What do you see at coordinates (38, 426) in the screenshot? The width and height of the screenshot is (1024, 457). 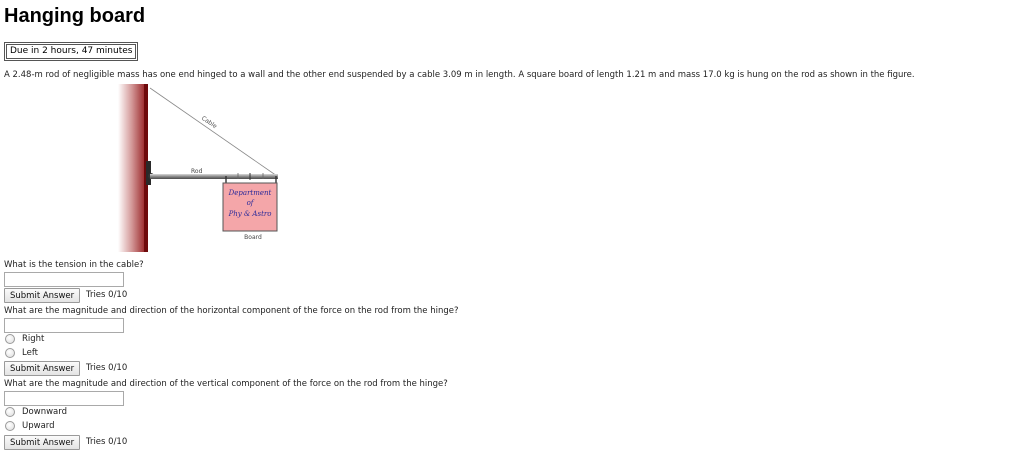 I see `radio-label: Upward` at bounding box center [38, 426].